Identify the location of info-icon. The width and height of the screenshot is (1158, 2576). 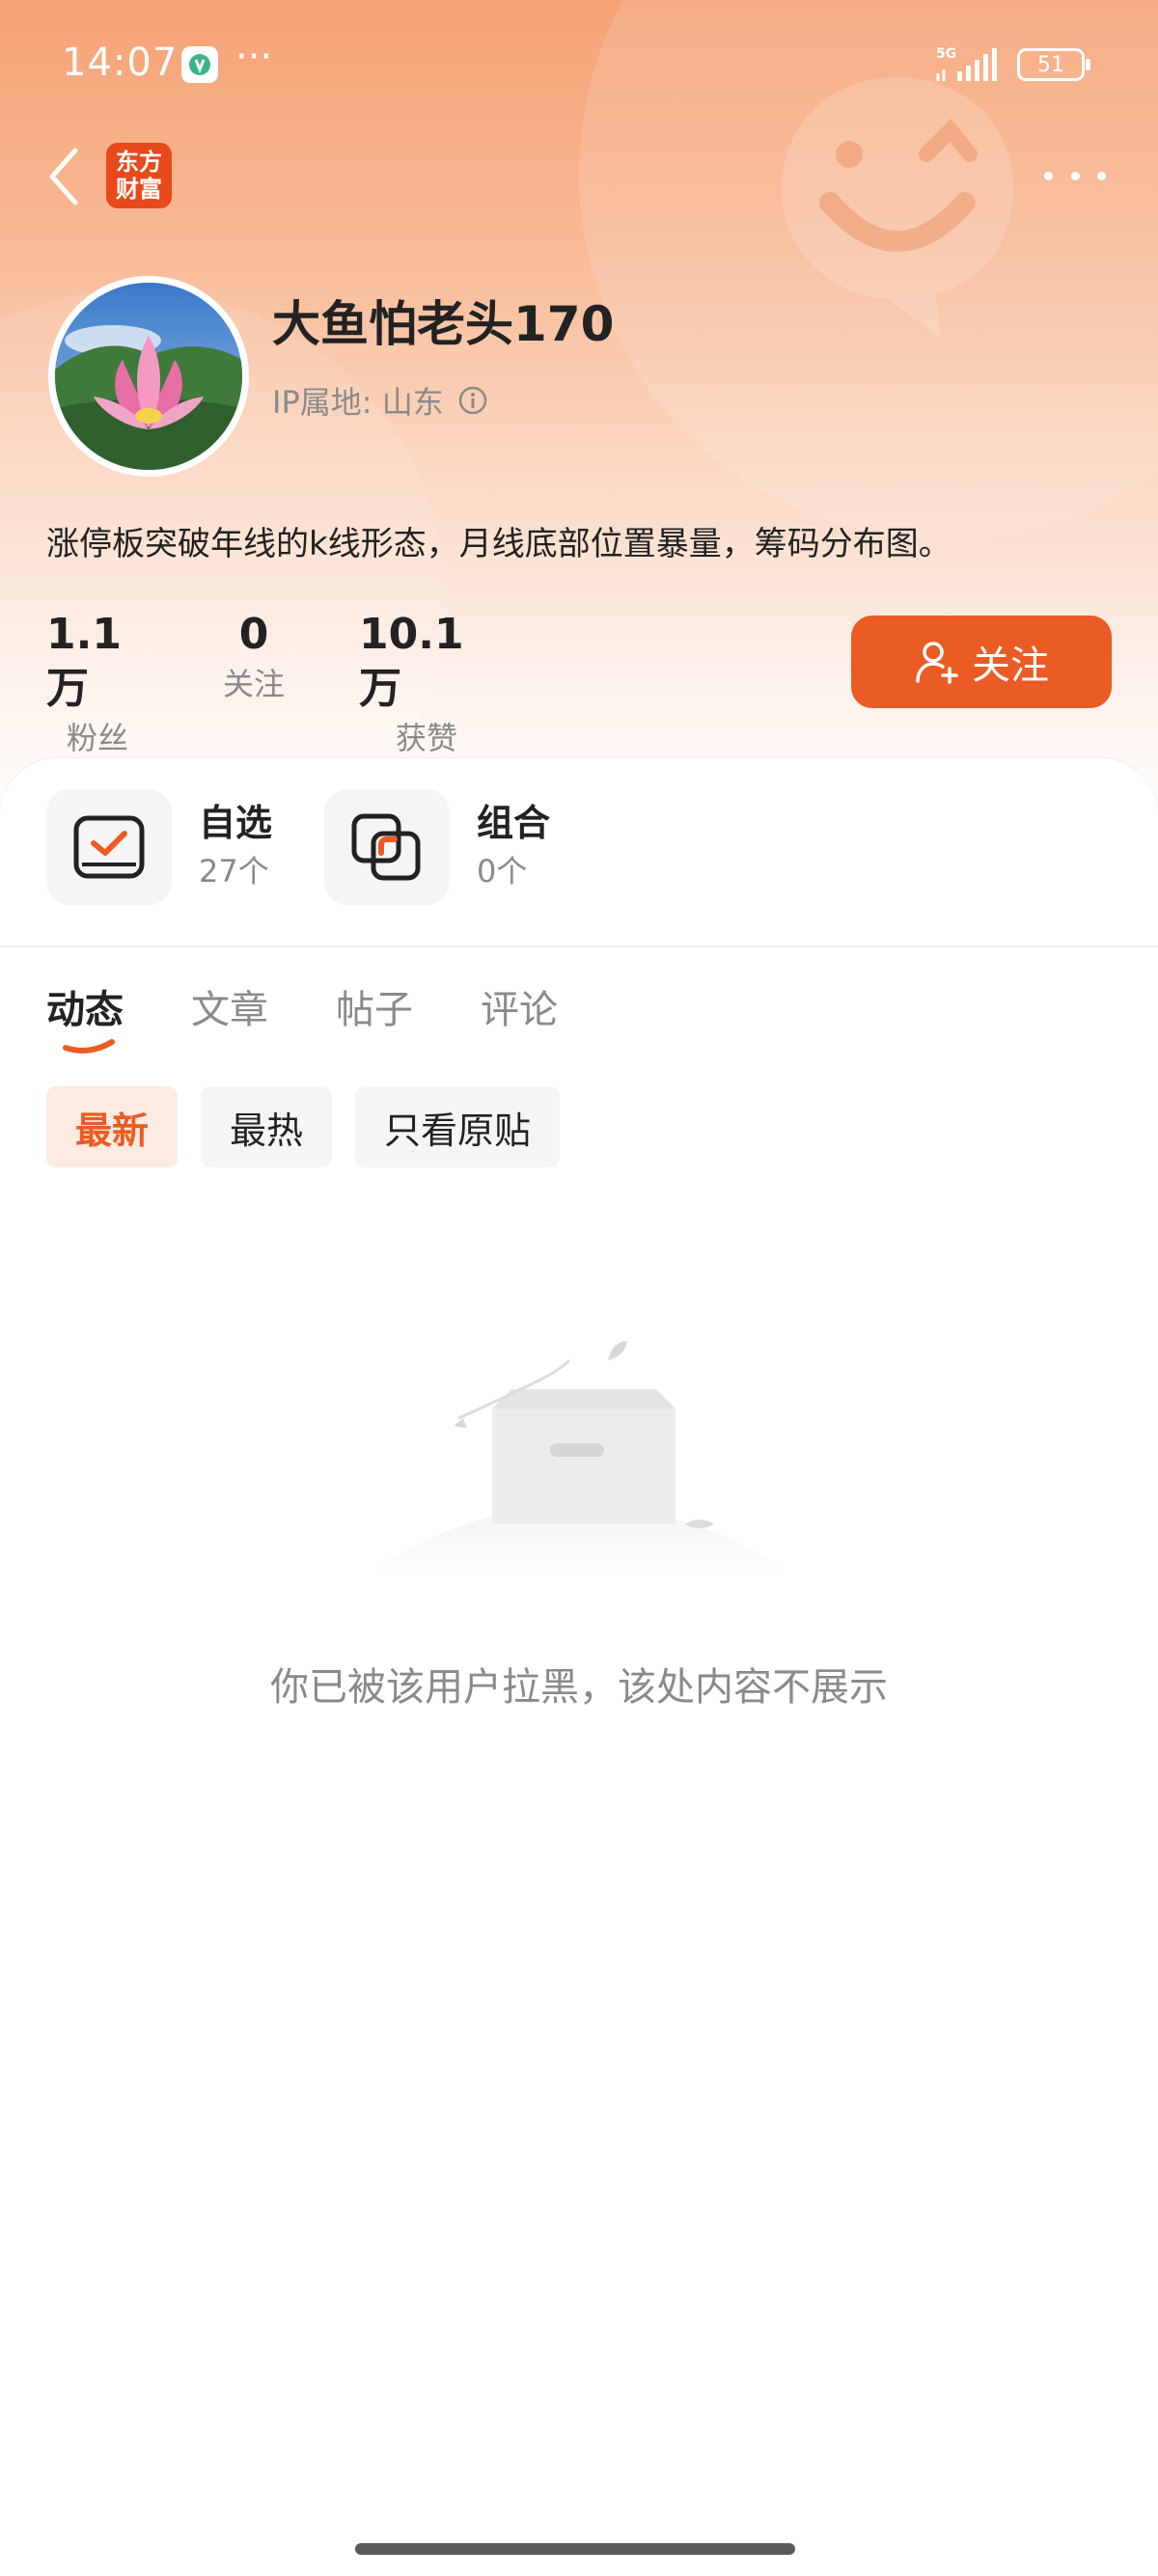
(472, 400).